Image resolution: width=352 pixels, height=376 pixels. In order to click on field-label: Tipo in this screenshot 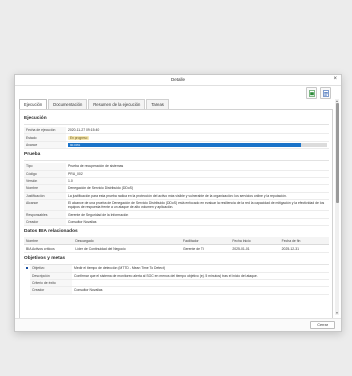, I will do `click(45, 167)`.